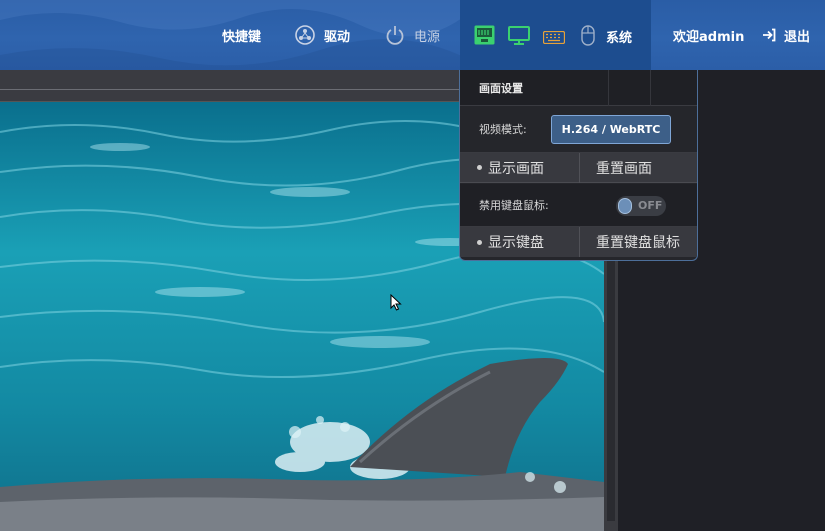  Describe the element at coordinates (501, 88) in the screenshot. I see `panel-title: 画面设置` at that location.